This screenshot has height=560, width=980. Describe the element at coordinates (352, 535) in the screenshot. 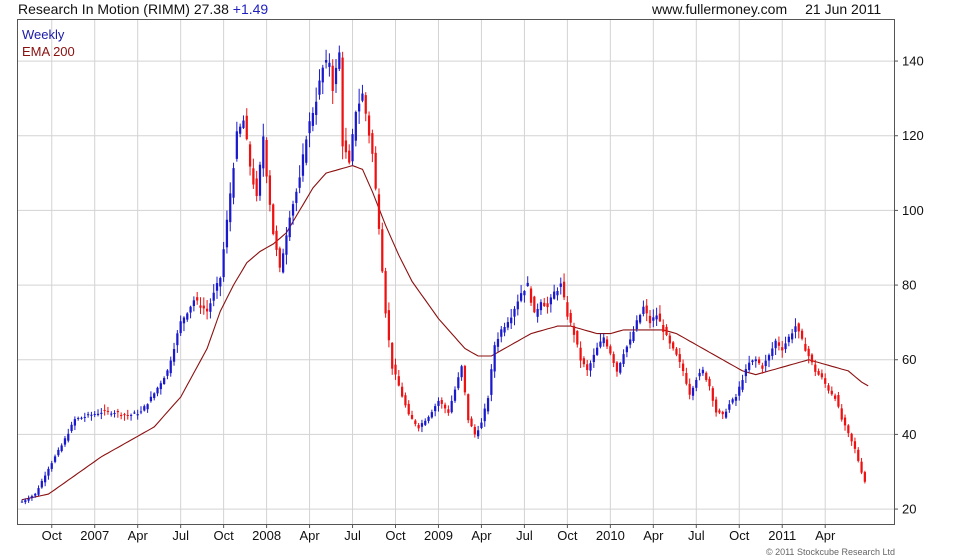

I see `x-tick-label: Jul` at that location.